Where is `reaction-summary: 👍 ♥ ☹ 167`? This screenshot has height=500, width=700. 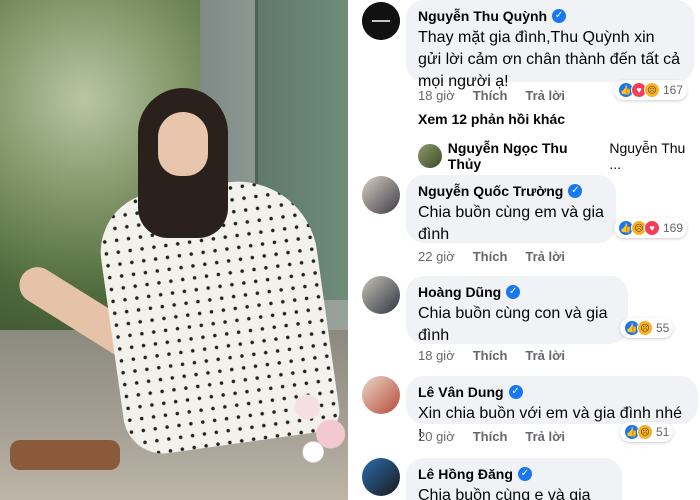
reaction-summary: 👍 ♥ ☹ 167 is located at coordinates (651, 90).